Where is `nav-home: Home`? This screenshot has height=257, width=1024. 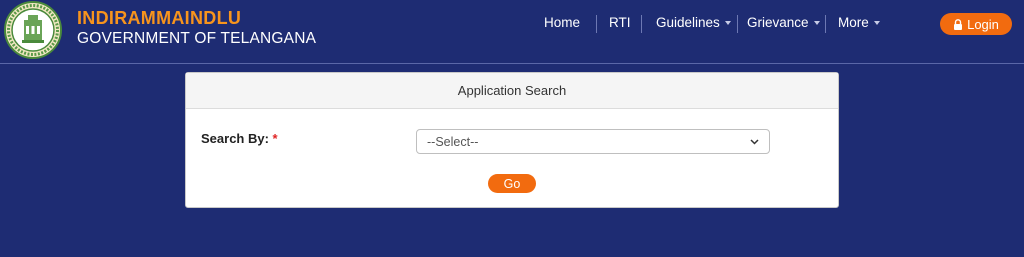 nav-home: Home is located at coordinates (562, 22).